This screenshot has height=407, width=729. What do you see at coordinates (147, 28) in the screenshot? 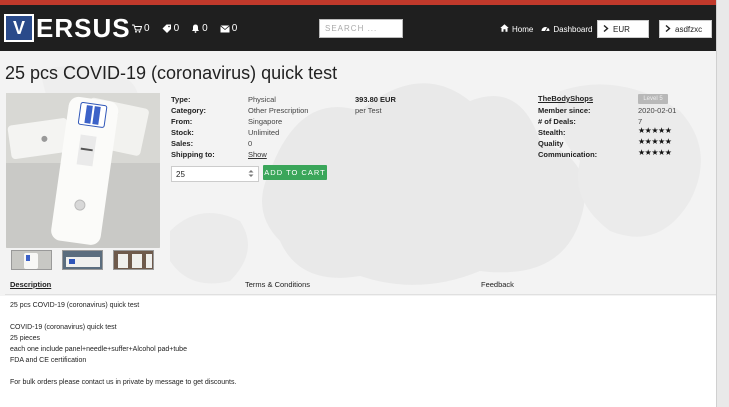
I see `cart-count: 0` at bounding box center [147, 28].